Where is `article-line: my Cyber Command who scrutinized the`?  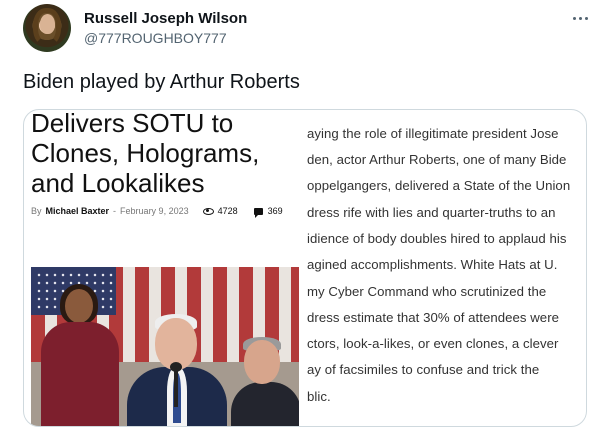 article-line: my Cyber Command who scrutinized the is located at coordinates (427, 291).